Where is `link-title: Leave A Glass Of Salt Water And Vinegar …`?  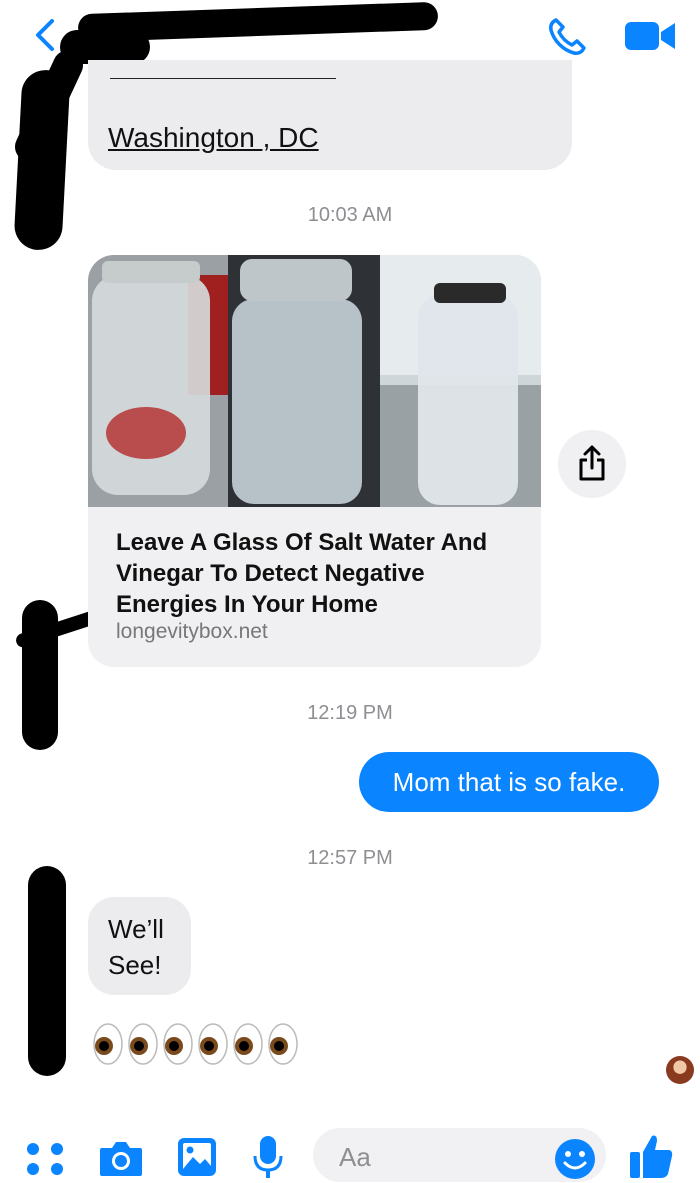
link-title: Leave A Glass Of Salt Water And Vinegar … is located at coordinates (302, 573).